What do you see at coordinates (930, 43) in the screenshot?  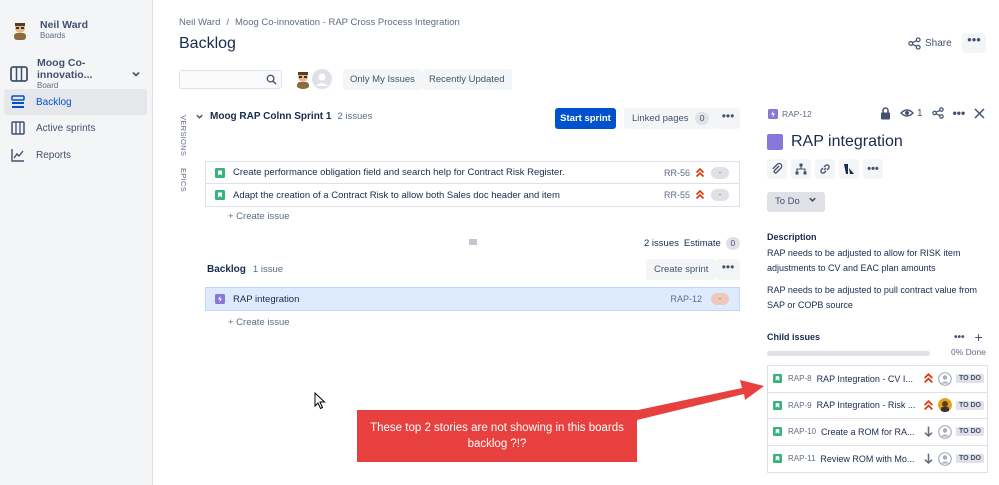 I see `share-button: Share` at bounding box center [930, 43].